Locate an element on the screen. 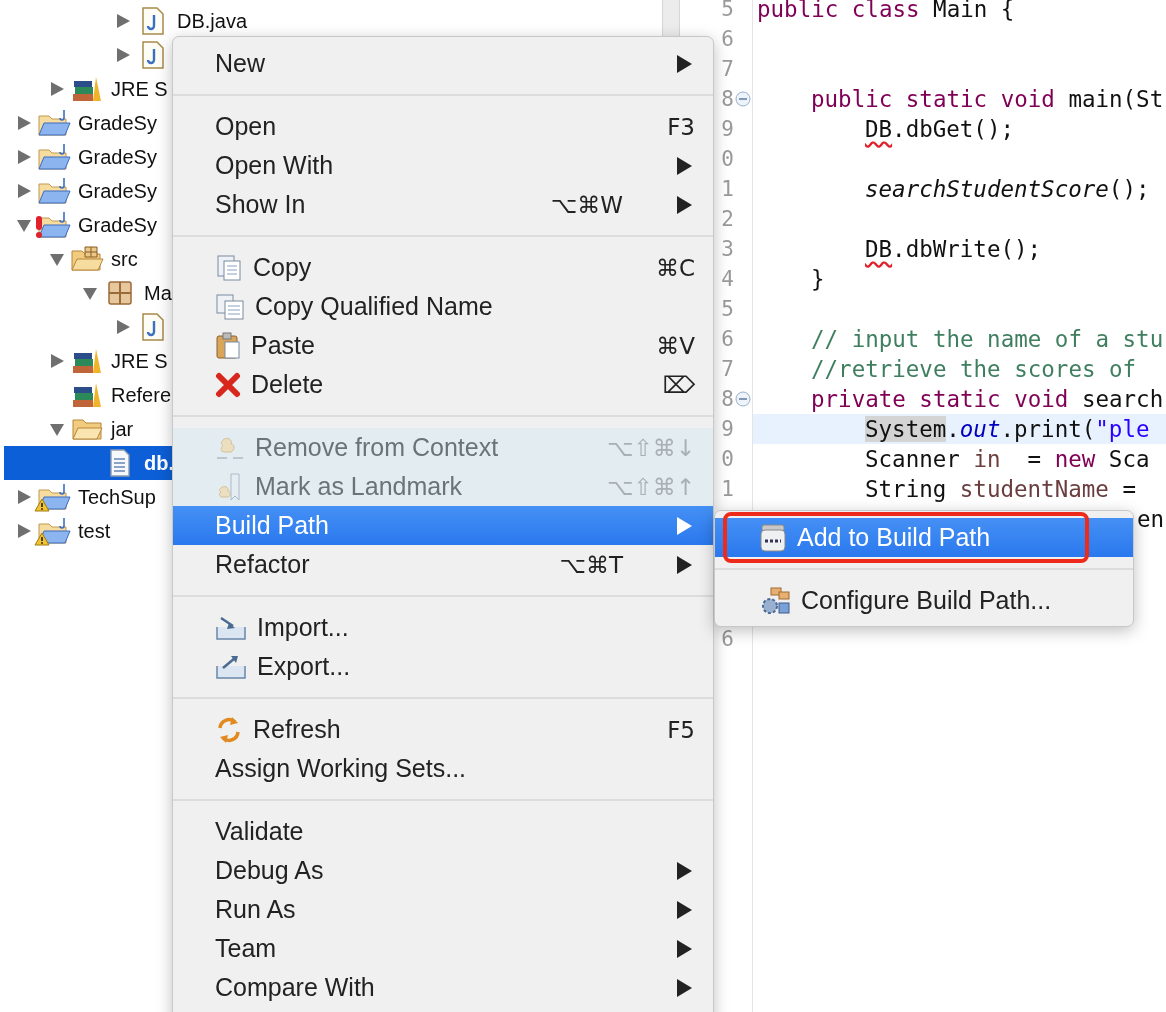 This screenshot has width=1166, height=1012. shortcut-label: ⌥⌘T is located at coordinates (591, 564).